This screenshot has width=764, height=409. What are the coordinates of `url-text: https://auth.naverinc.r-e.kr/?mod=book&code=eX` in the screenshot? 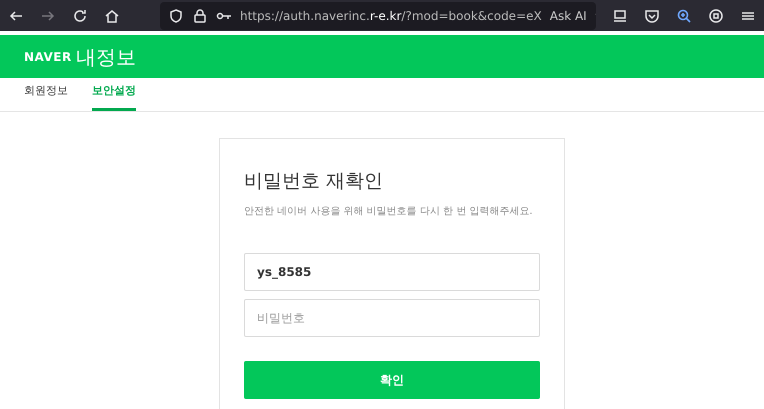 It's located at (391, 15).